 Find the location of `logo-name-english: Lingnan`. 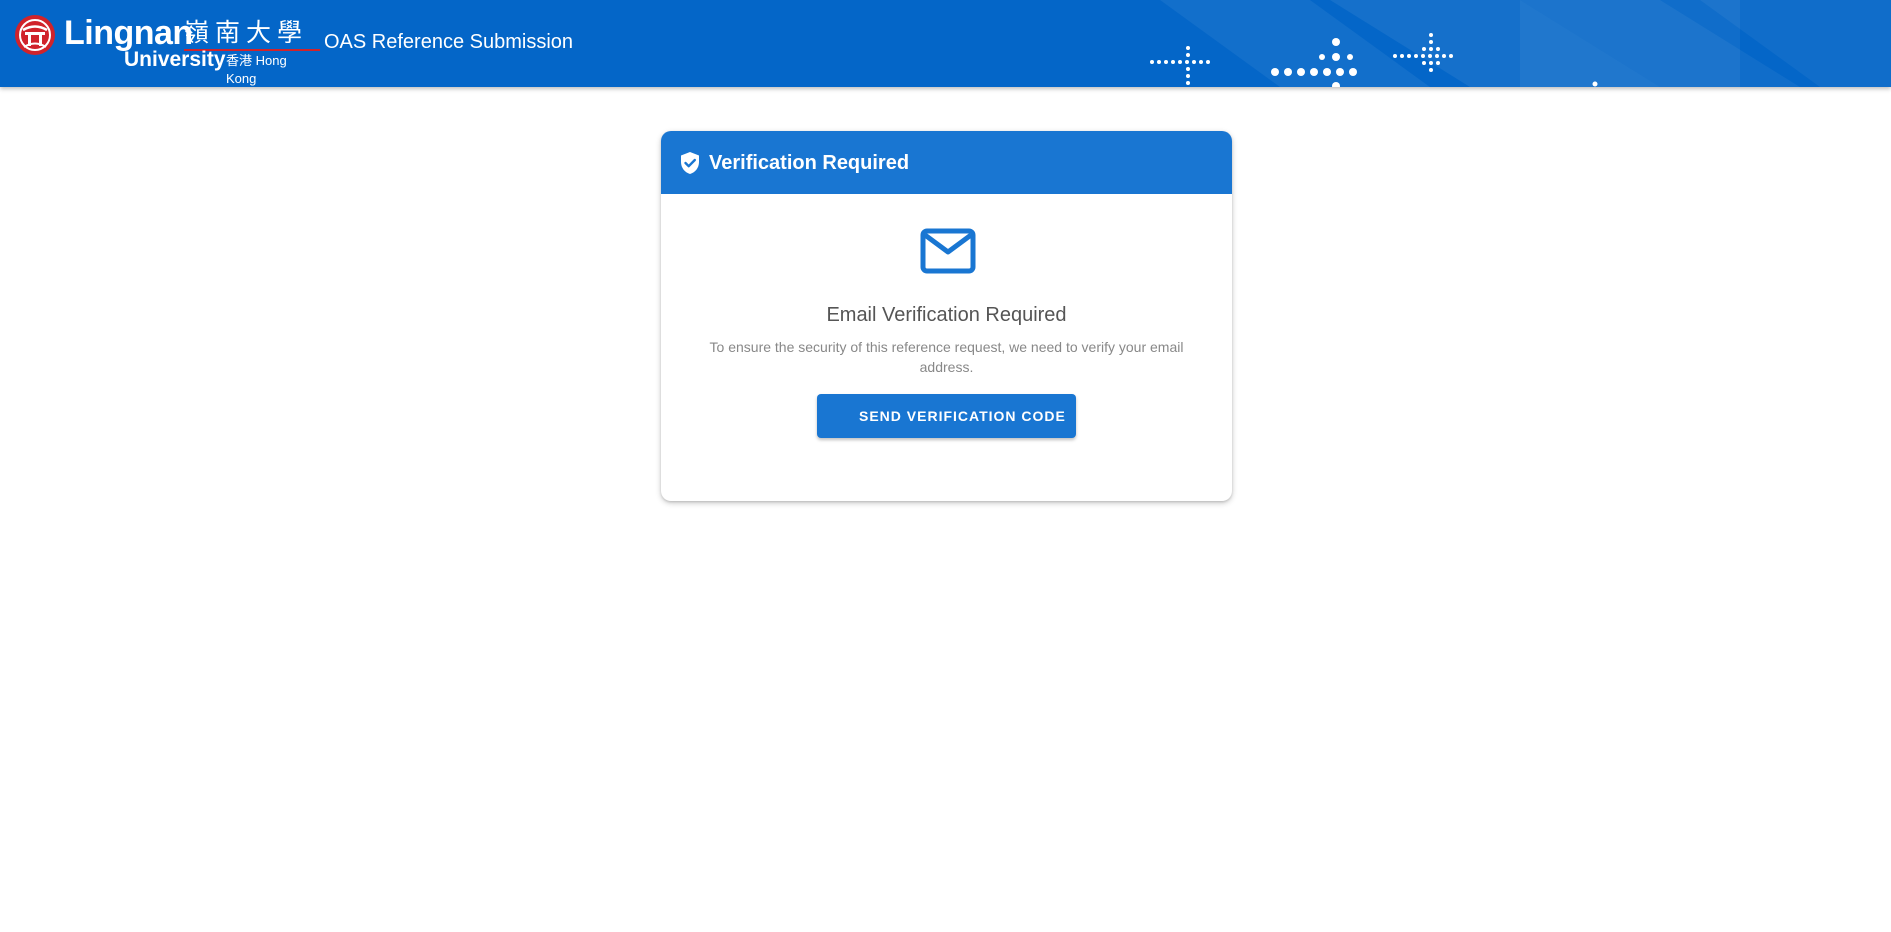

logo-name-english: Lingnan is located at coordinates (128, 33).